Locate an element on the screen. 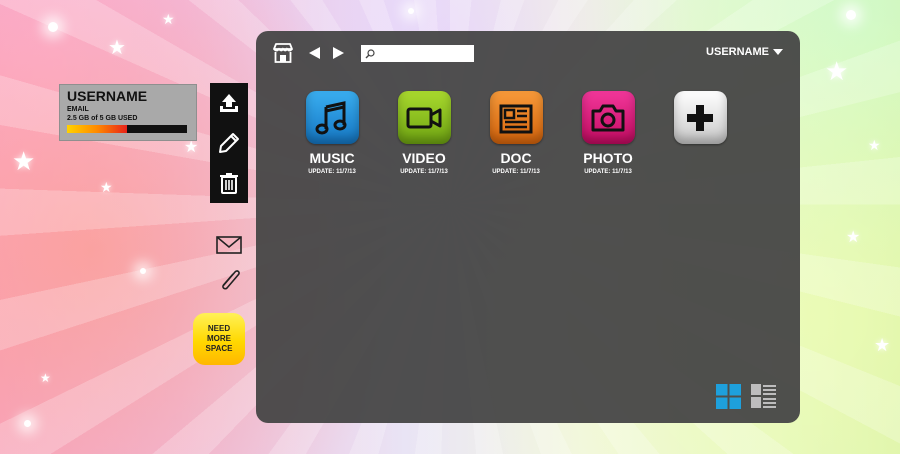 Image resolution: width=900 pixels, height=454 pixels. paperclip-icon is located at coordinates (231, 280).